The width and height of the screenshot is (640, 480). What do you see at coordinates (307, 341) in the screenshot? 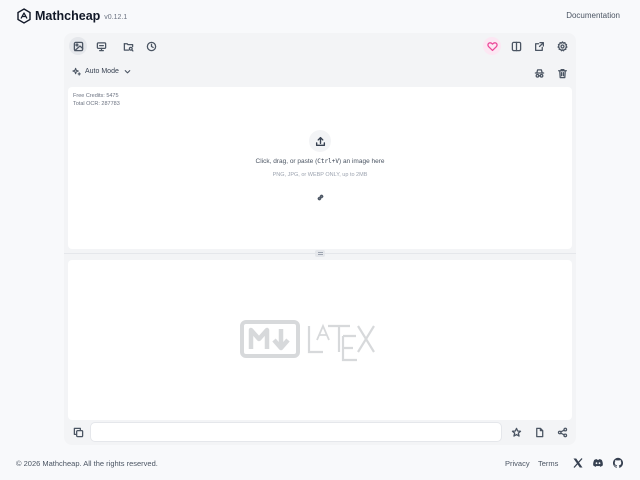
I see `markdown-latex-watermark` at bounding box center [307, 341].